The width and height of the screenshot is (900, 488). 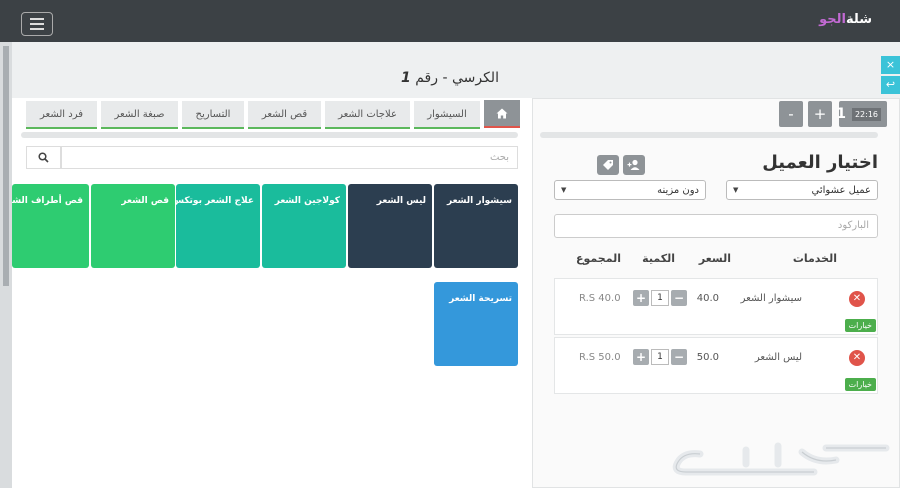 What do you see at coordinates (476, 324) in the screenshot?
I see `product-tile: تسريحة الشعر` at bounding box center [476, 324].